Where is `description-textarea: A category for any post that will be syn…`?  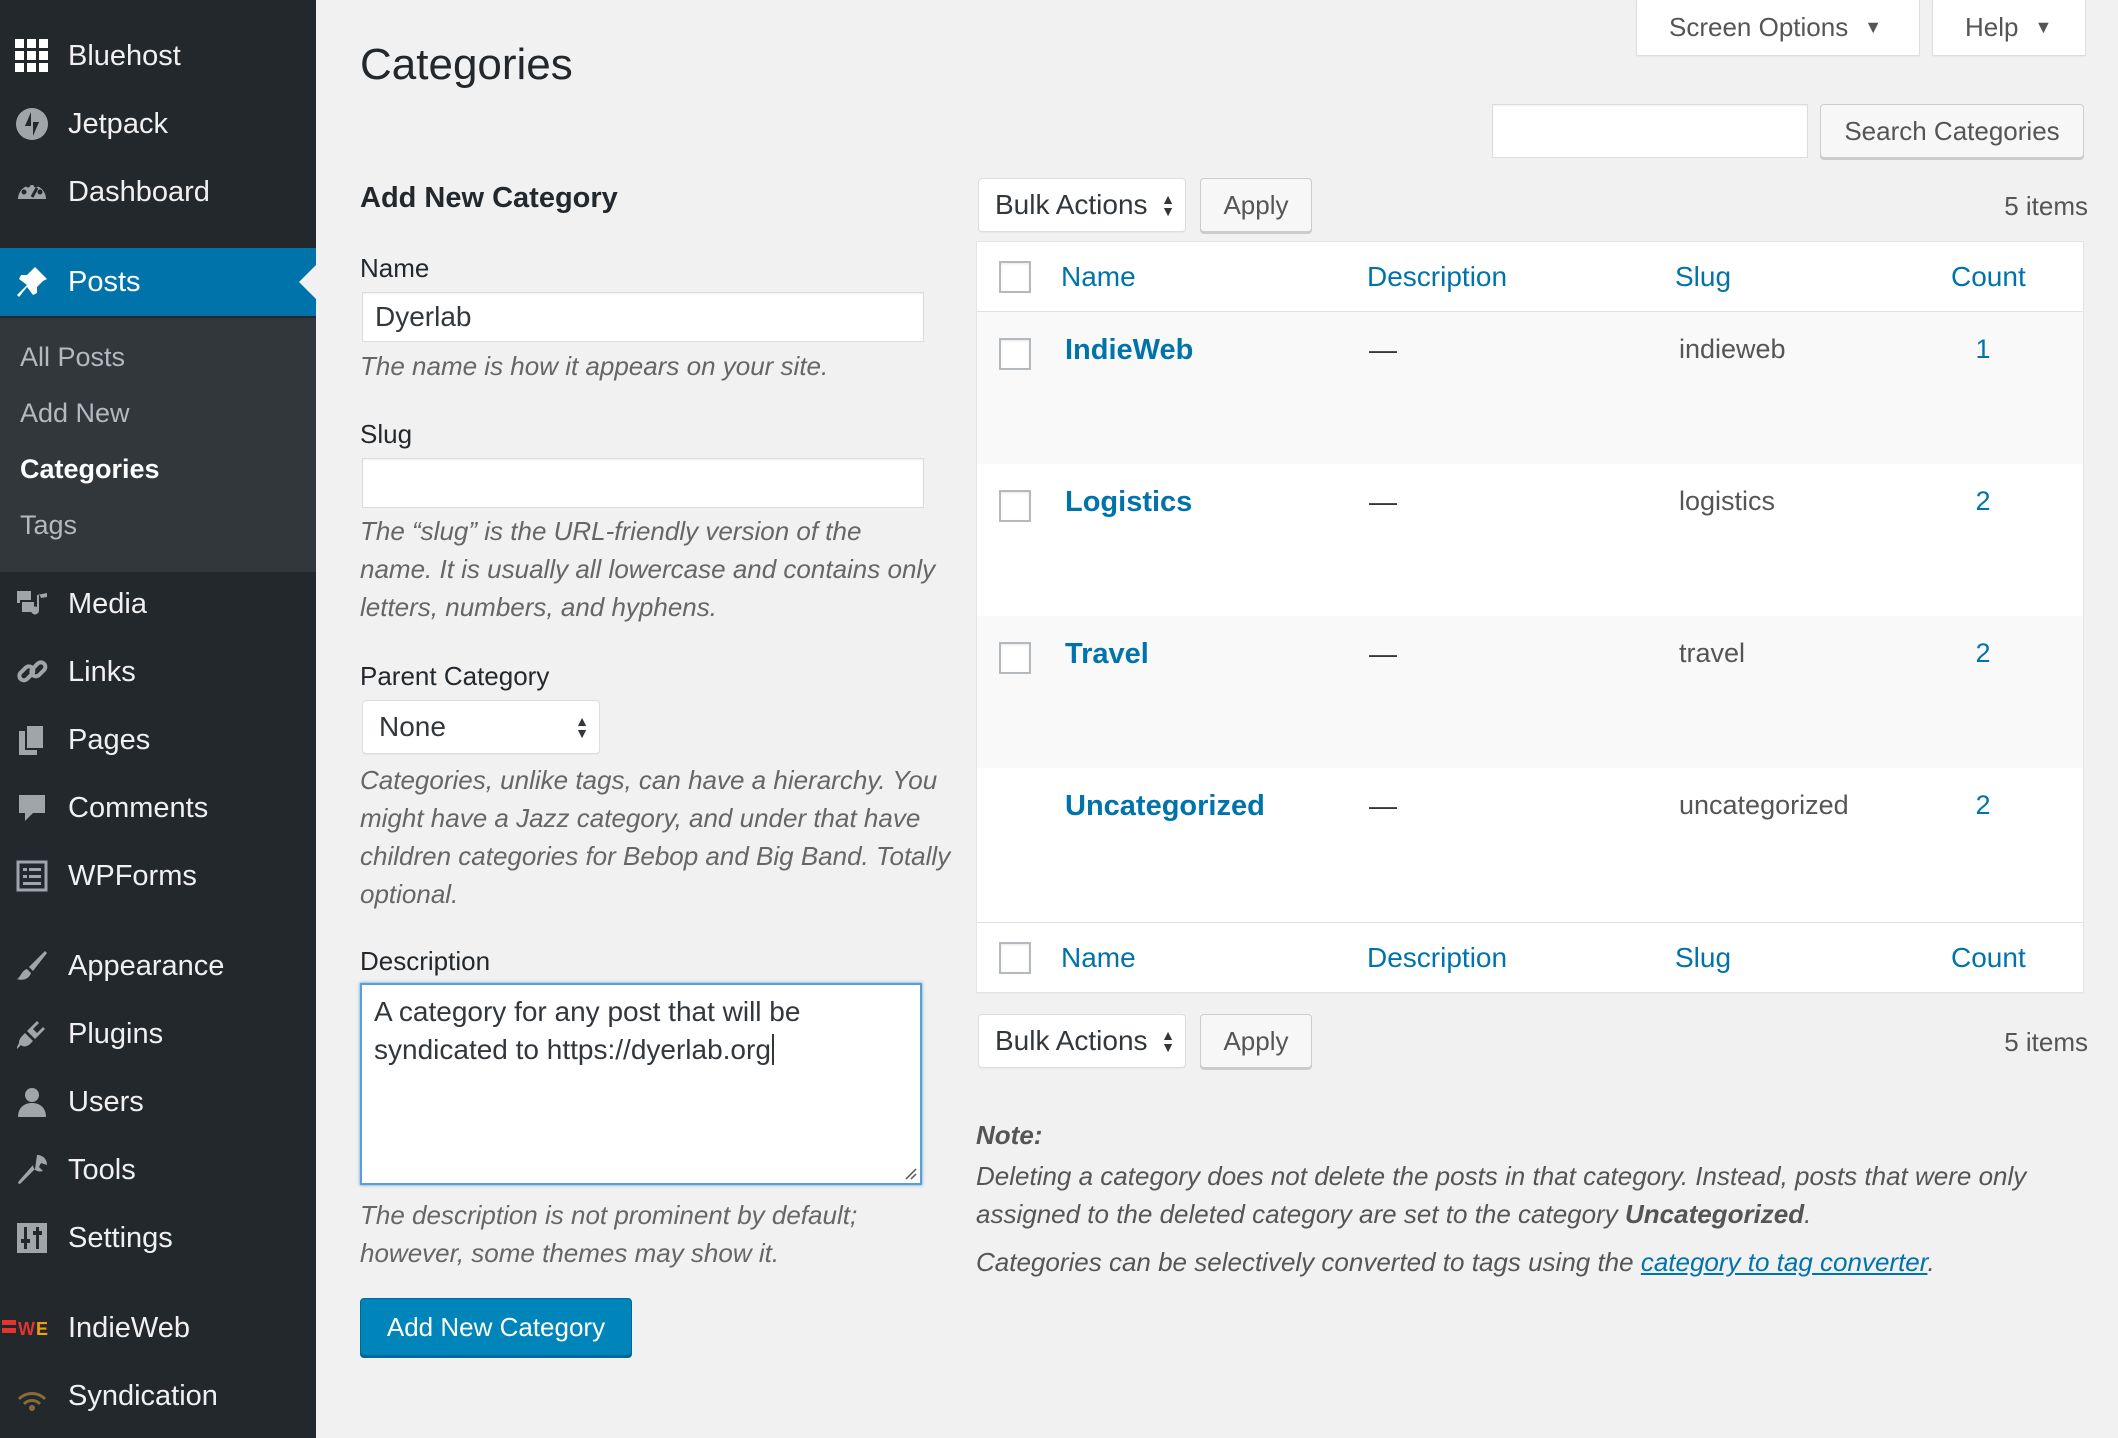
description-textarea: A category for any post that will be syn… is located at coordinates (641, 1084).